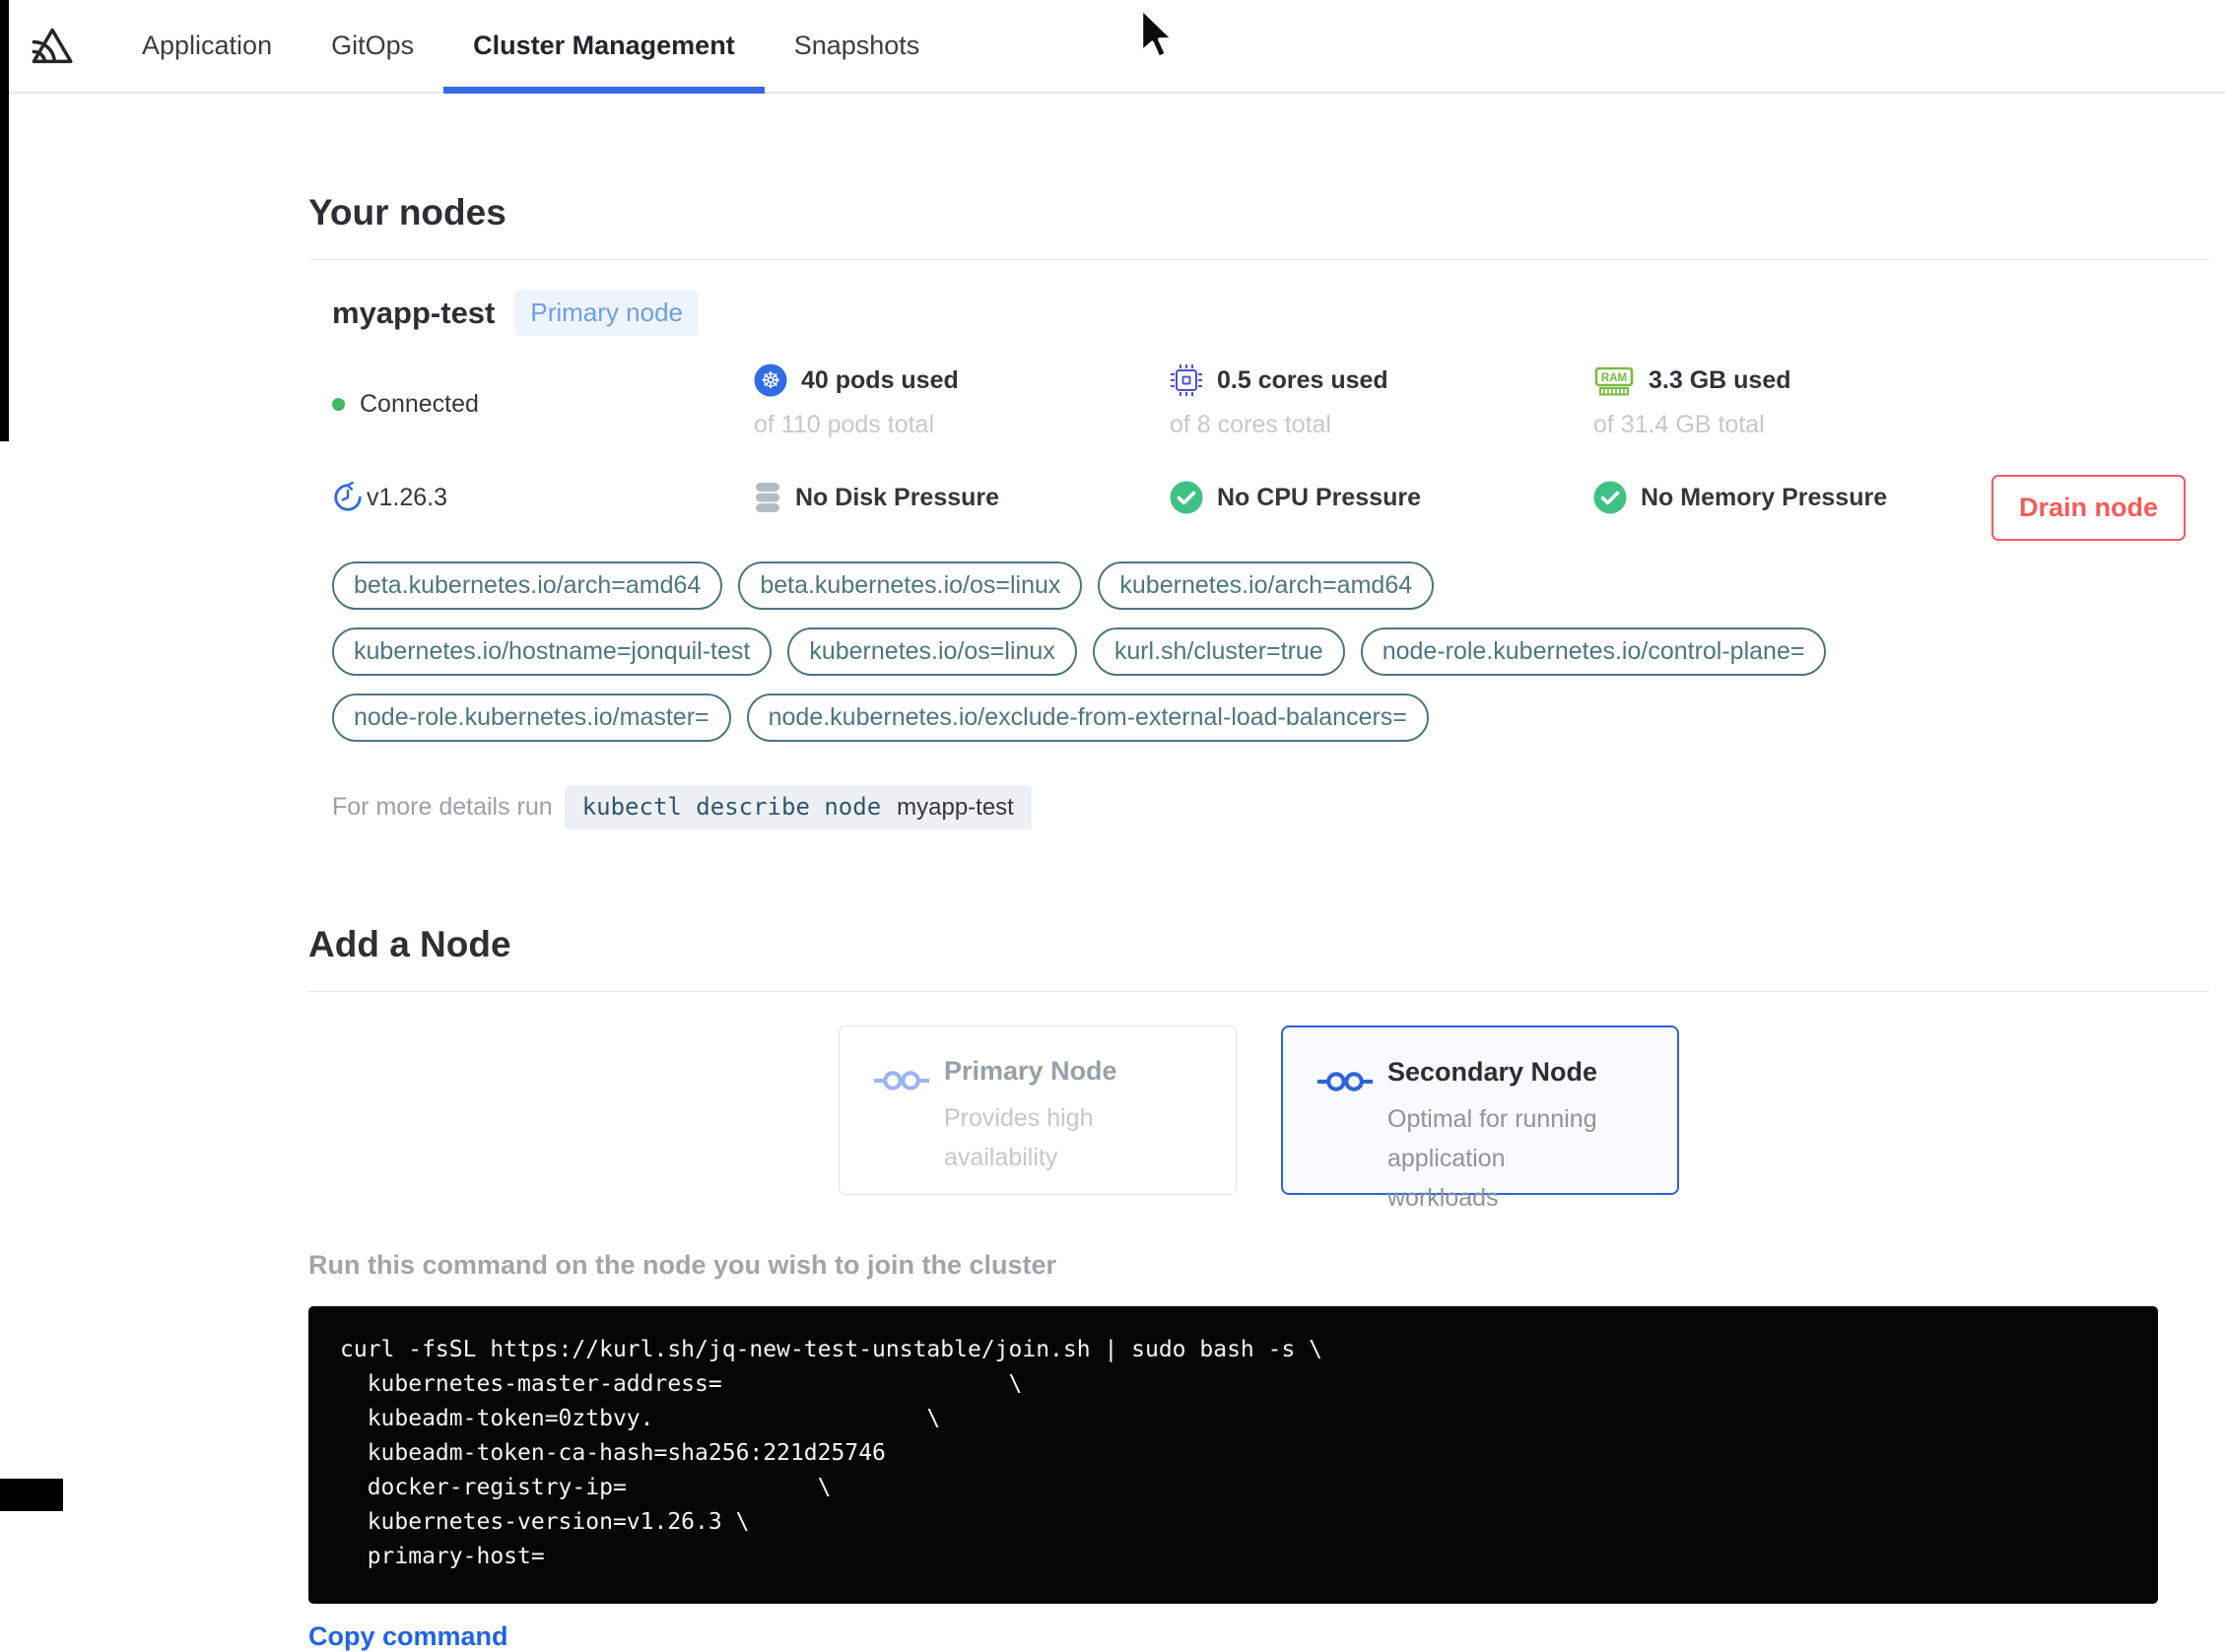 This screenshot has width=2225, height=1652. I want to click on cpu-icon, so click(1186, 380).